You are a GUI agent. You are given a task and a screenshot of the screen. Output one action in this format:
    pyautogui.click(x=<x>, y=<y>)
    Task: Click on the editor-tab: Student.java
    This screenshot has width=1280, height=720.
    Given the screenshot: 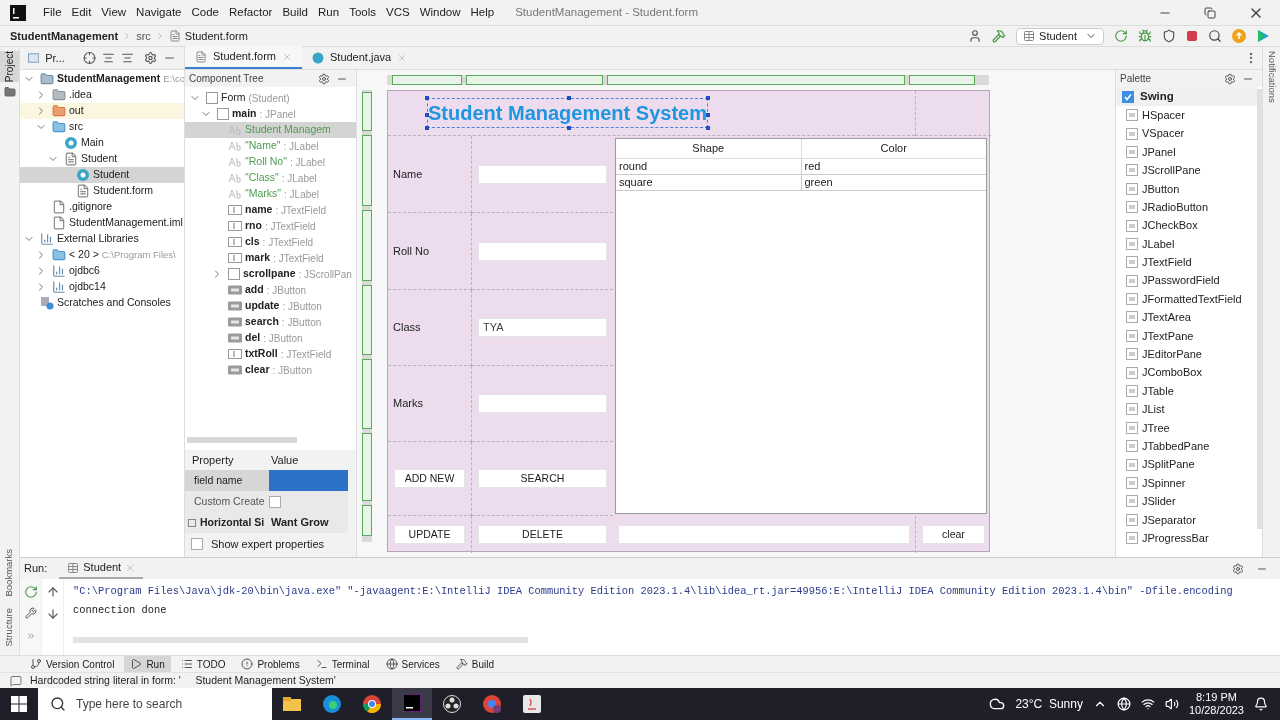 What is the action you would take?
    pyautogui.click(x=360, y=57)
    